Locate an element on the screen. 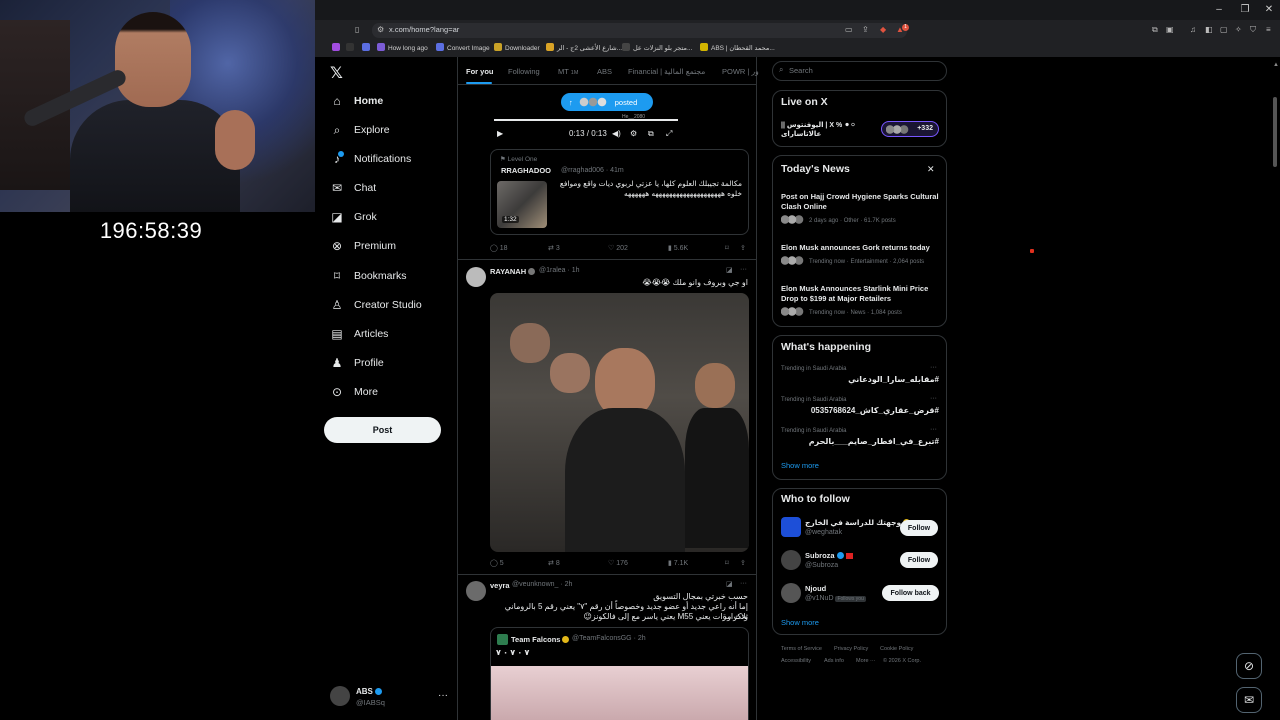 Image resolution: width=1280 pixels, height=720 pixels. leo-icon: ✧ is located at coordinates (1238, 29).